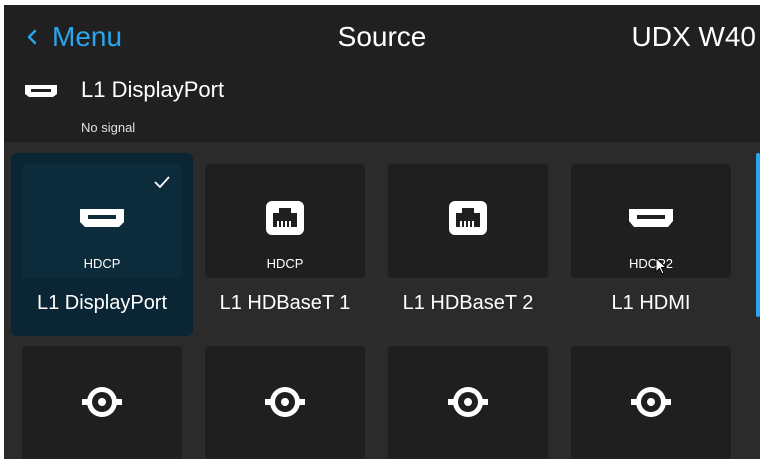 This screenshot has width=764, height=464. I want to click on source-label: L1 HDBaseT 1, so click(285, 303).